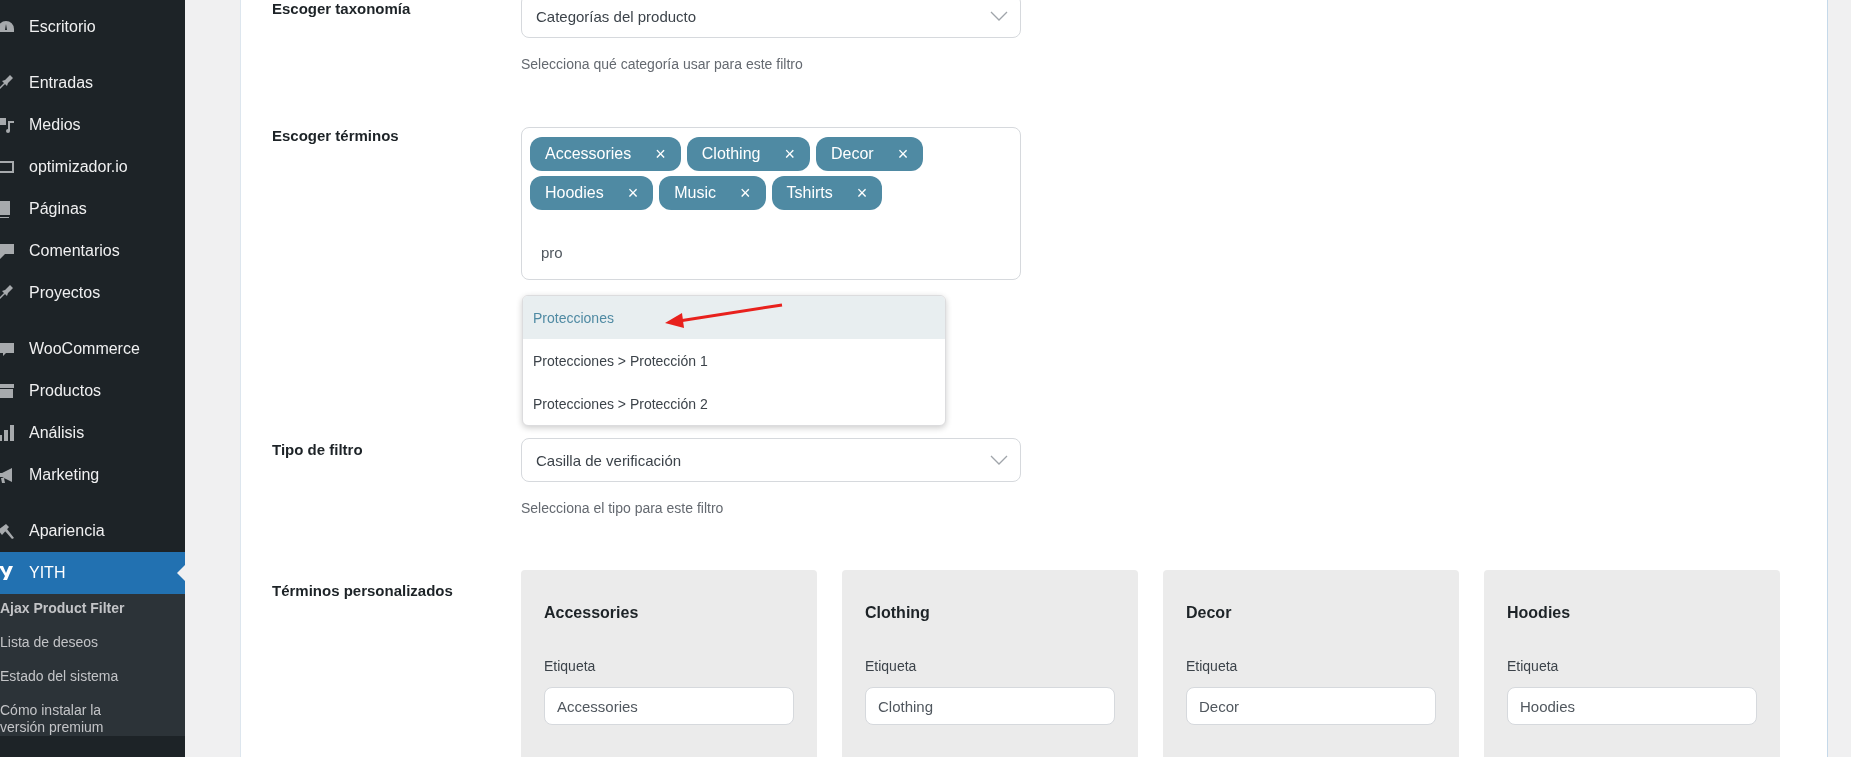 The height and width of the screenshot is (757, 1851). What do you see at coordinates (92, 293) in the screenshot?
I see `sidebar-item: Proyectos` at bounding box center [92, 293].